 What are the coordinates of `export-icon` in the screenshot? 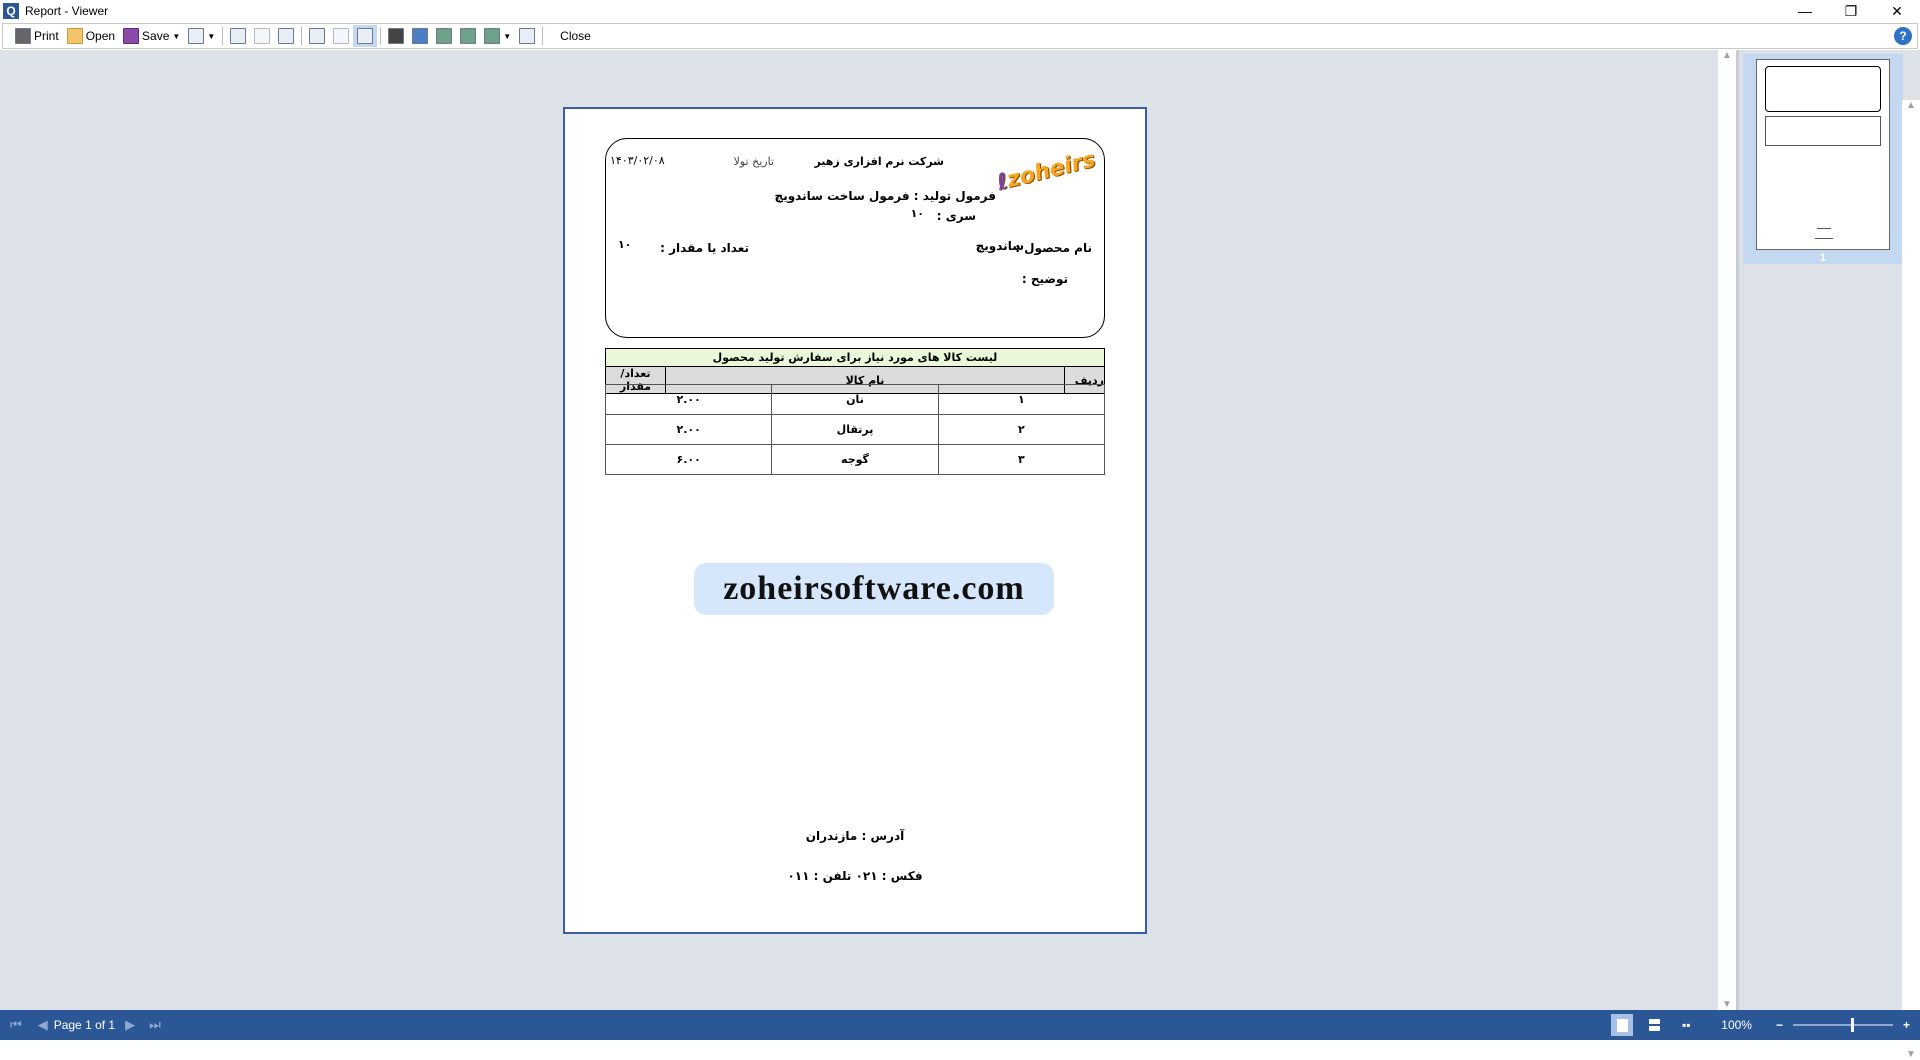 It's located at (196, 36).